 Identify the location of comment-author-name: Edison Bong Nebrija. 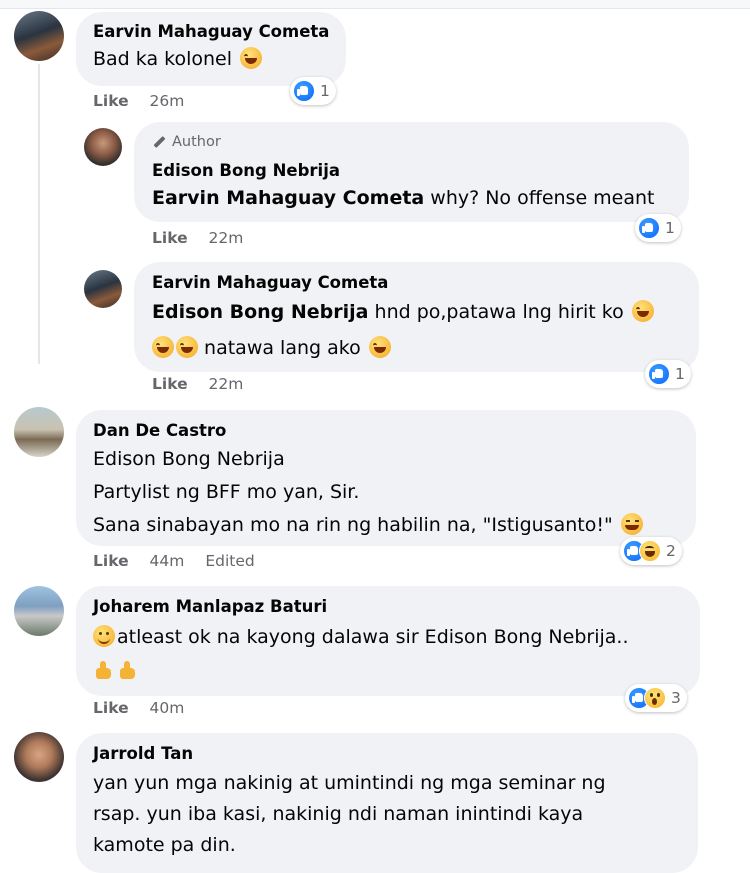
(246, 170).